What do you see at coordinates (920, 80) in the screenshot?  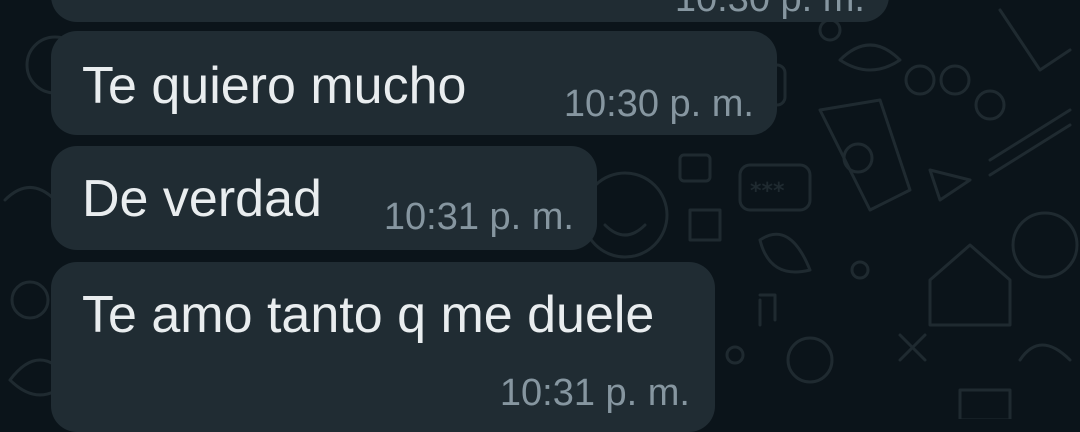 I see `bubbles-doodle-icon` at bounding box center [920, 80].